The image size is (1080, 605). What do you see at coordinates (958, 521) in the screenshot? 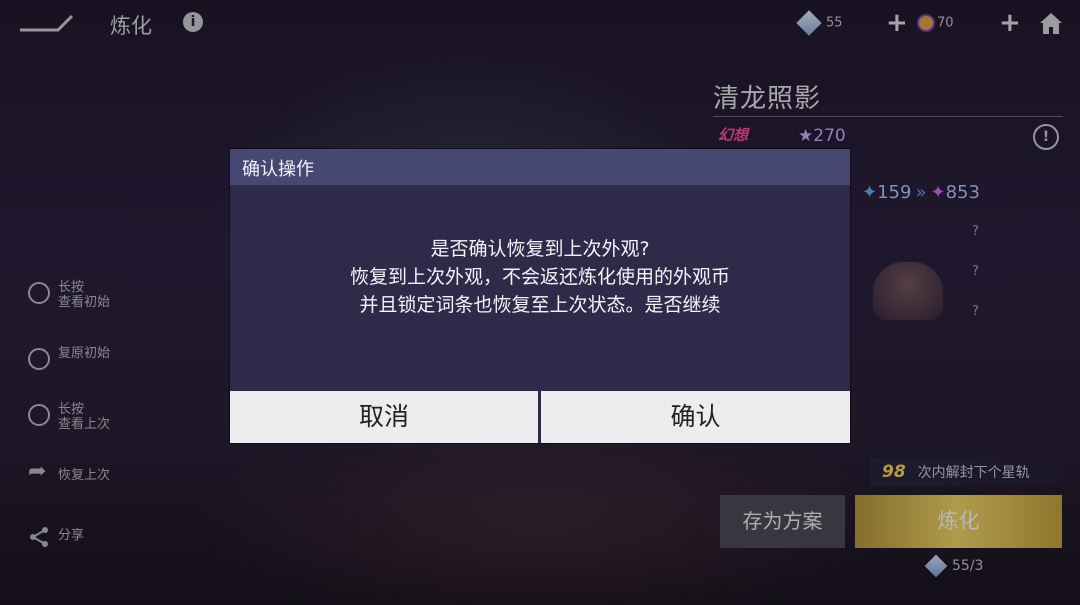
I see `refine-button: 炼化` at bounding box center [958, 521].